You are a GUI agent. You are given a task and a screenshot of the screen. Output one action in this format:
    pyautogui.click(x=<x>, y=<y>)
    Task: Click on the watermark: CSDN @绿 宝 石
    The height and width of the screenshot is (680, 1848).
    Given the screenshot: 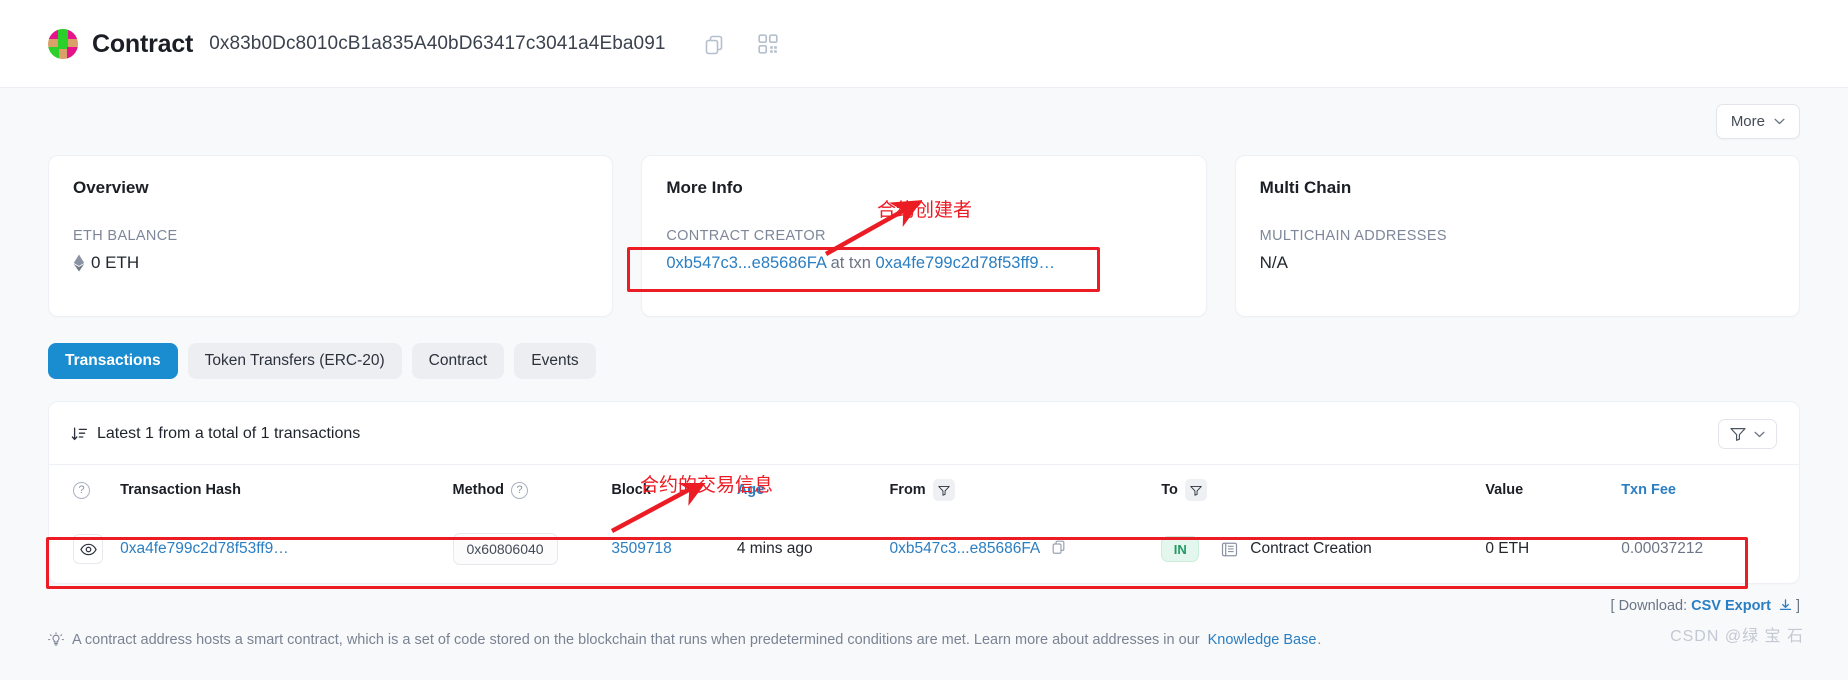 What is the action you would take?
    pyautogui.click(x=1737, y=636)
    